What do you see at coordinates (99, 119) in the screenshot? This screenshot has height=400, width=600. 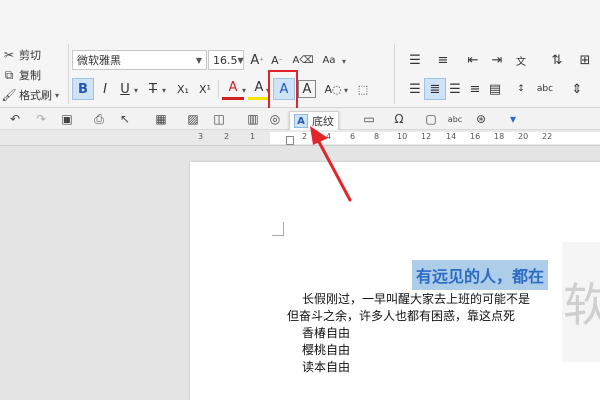 I see `print-icon: ⎙` at bounding box center [99, 119].